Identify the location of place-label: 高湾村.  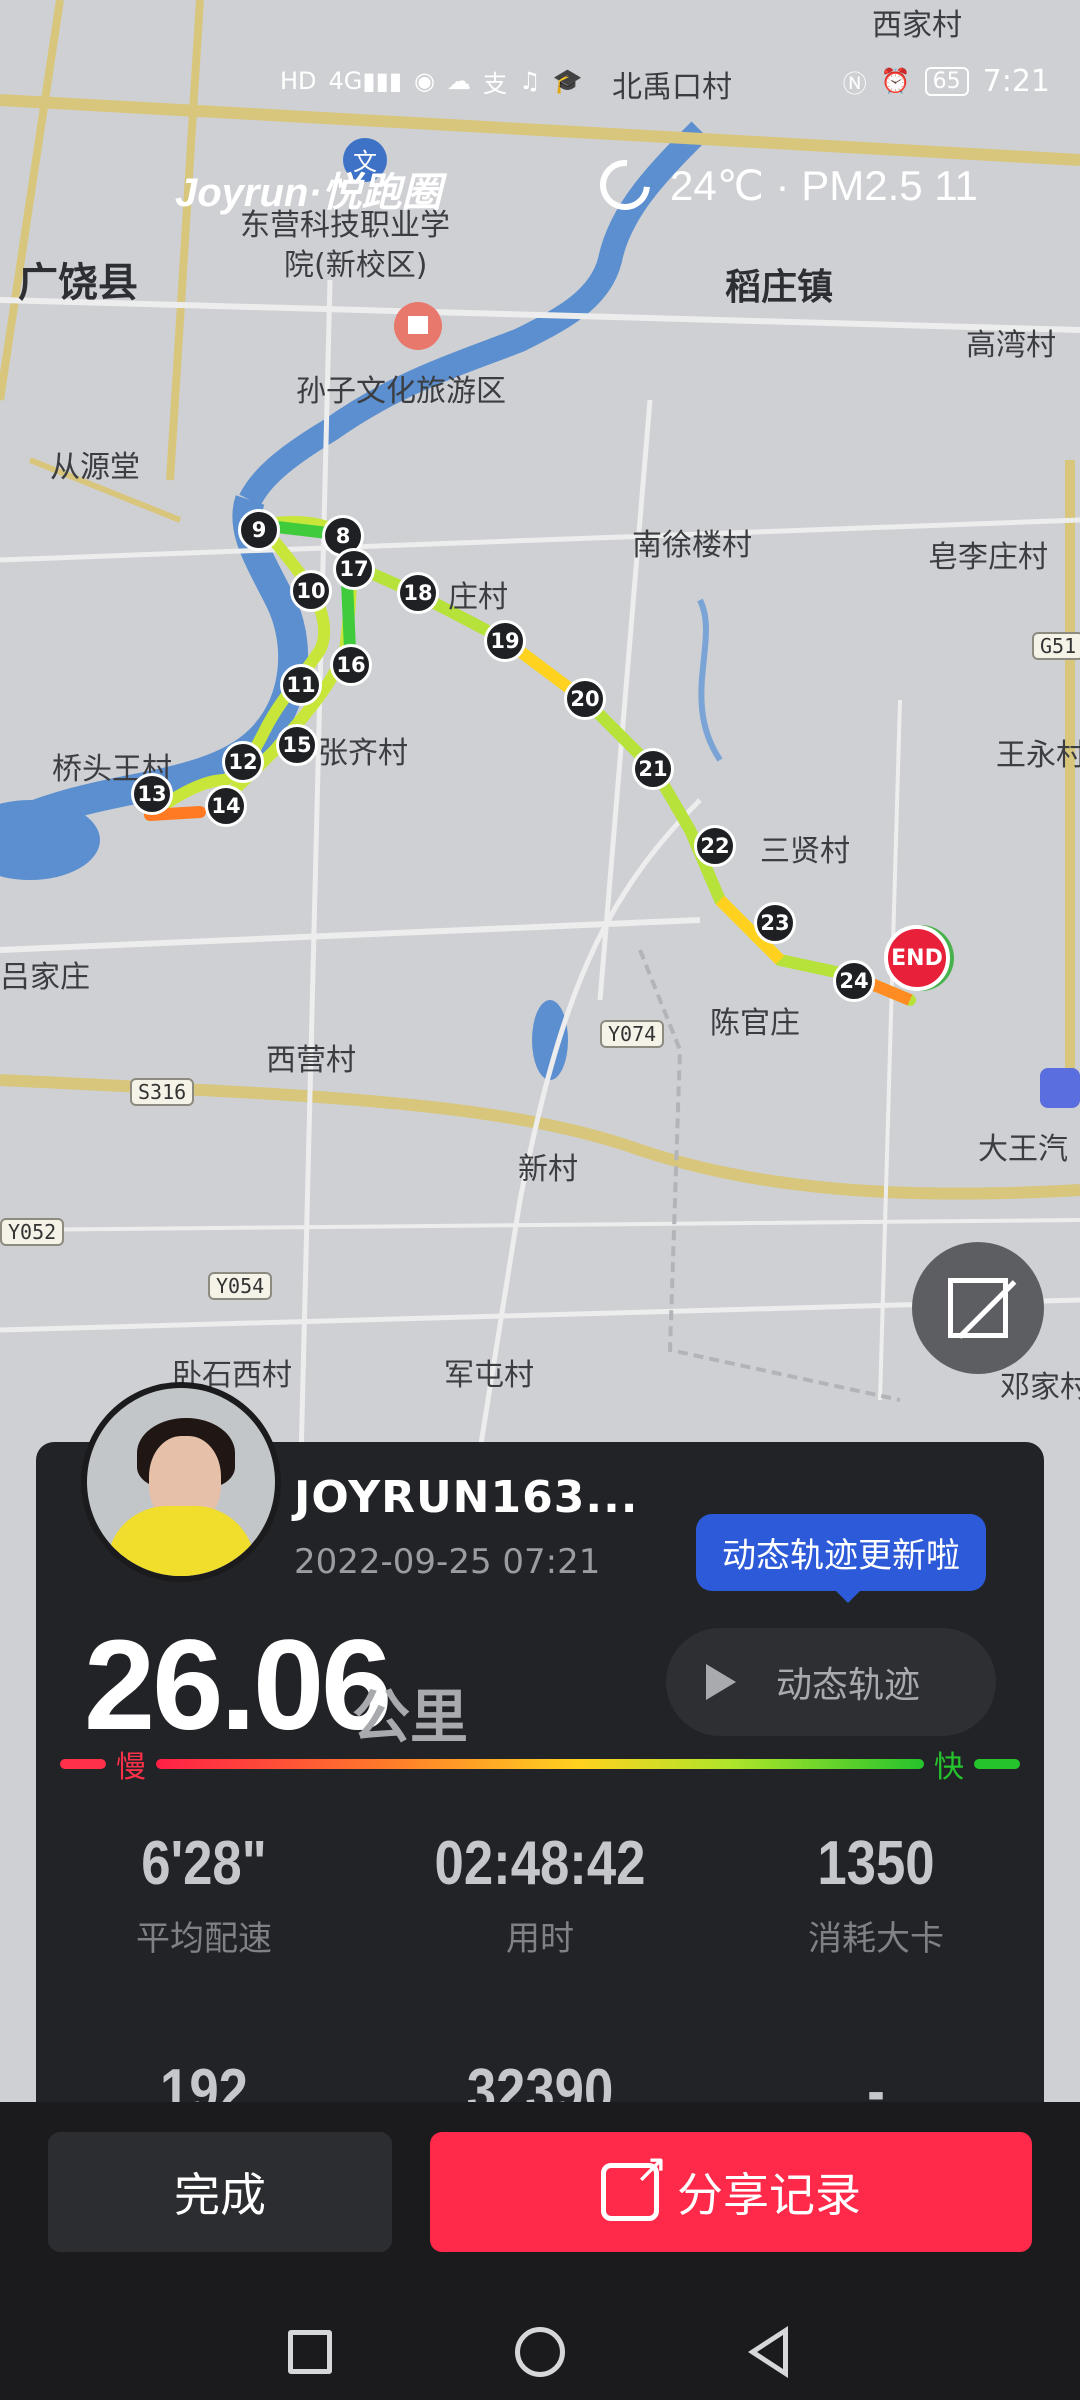
(1011, 345).